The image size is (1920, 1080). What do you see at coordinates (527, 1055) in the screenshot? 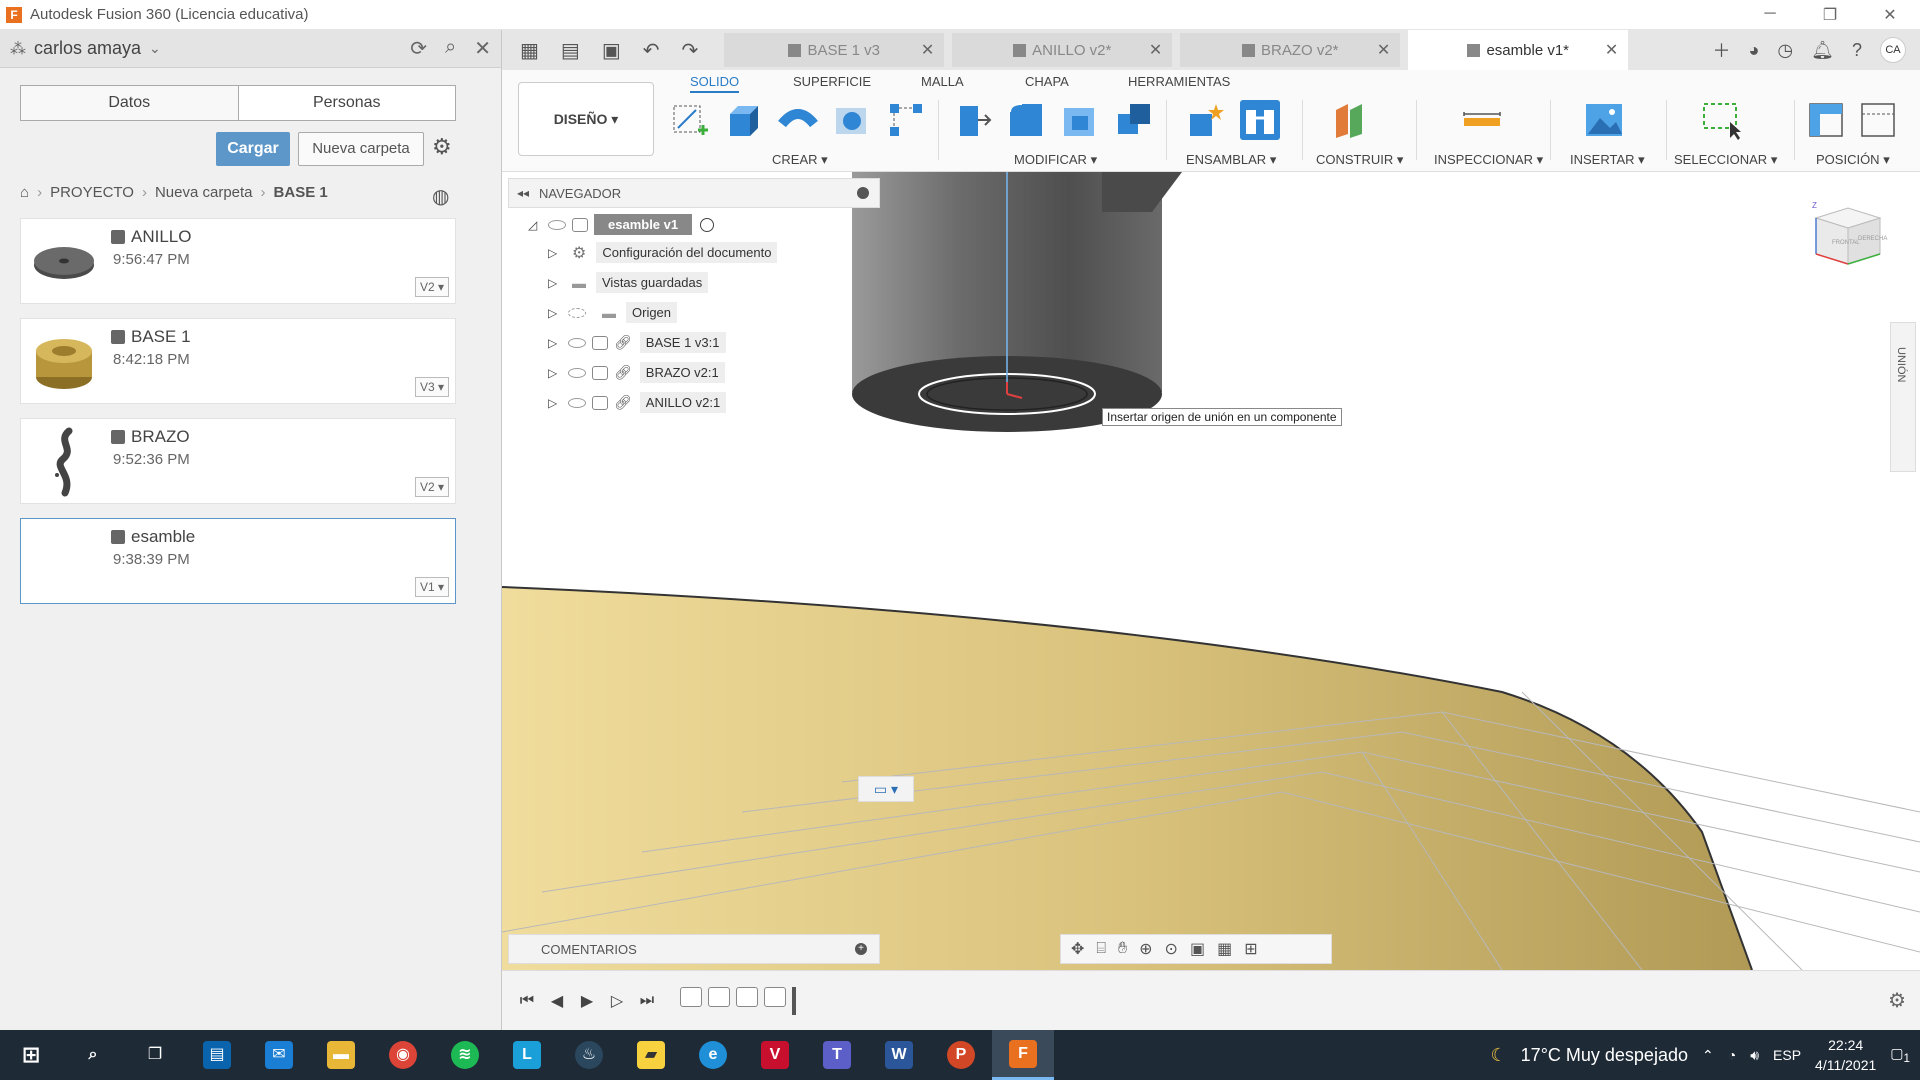
I see `launcher-l-icon: L` at bounding box center [527, 1055].